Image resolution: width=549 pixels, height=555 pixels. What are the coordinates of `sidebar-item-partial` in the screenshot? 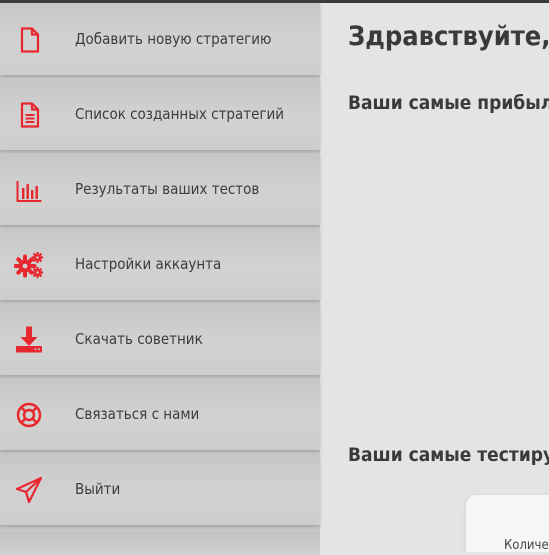 It's located at (160, 543).